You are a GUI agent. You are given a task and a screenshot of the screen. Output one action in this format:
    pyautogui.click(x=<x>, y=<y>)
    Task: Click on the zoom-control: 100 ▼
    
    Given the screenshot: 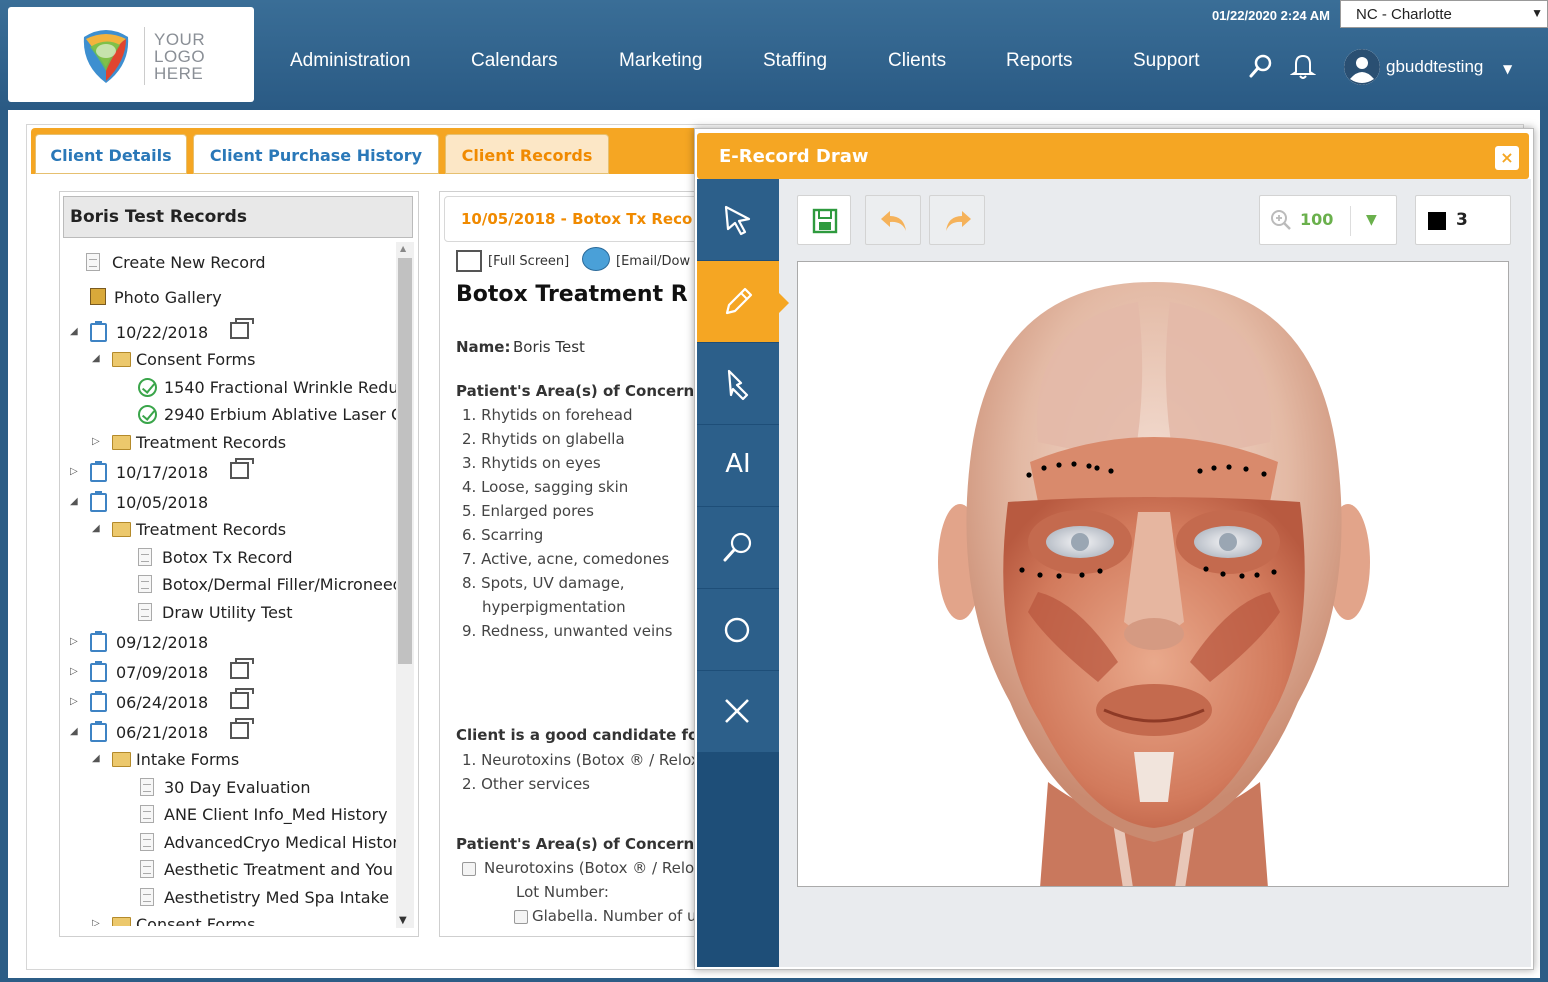 What is the action you would take?
    pyautogui.click(x=1328, y=220)
    